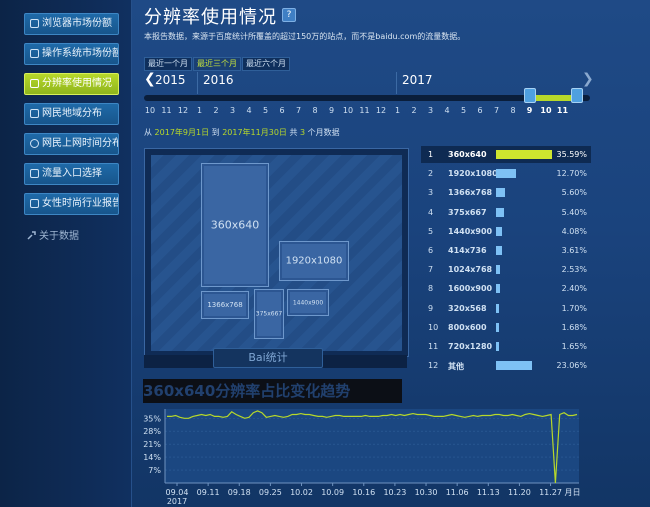 Image resolution: width=650 pixels, height=507 pixels. What do you see at coordinates (588, 79) in the screenshot?
I see `chevron-right-icon: ❯` at bounding box center [588, 79].